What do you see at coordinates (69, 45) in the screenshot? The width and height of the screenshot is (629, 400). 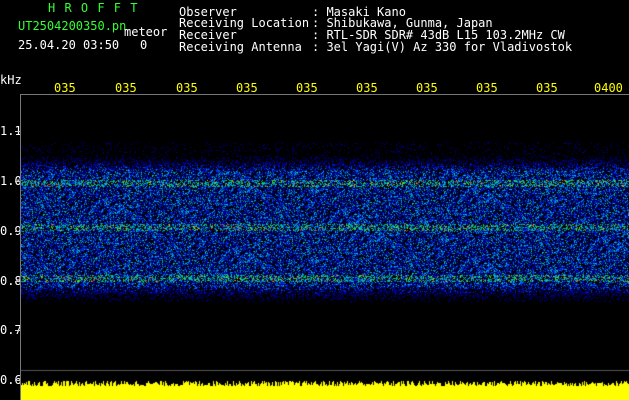 I see `header-datetime: 25.04.20 03:50` at bounding box center [69, 45].